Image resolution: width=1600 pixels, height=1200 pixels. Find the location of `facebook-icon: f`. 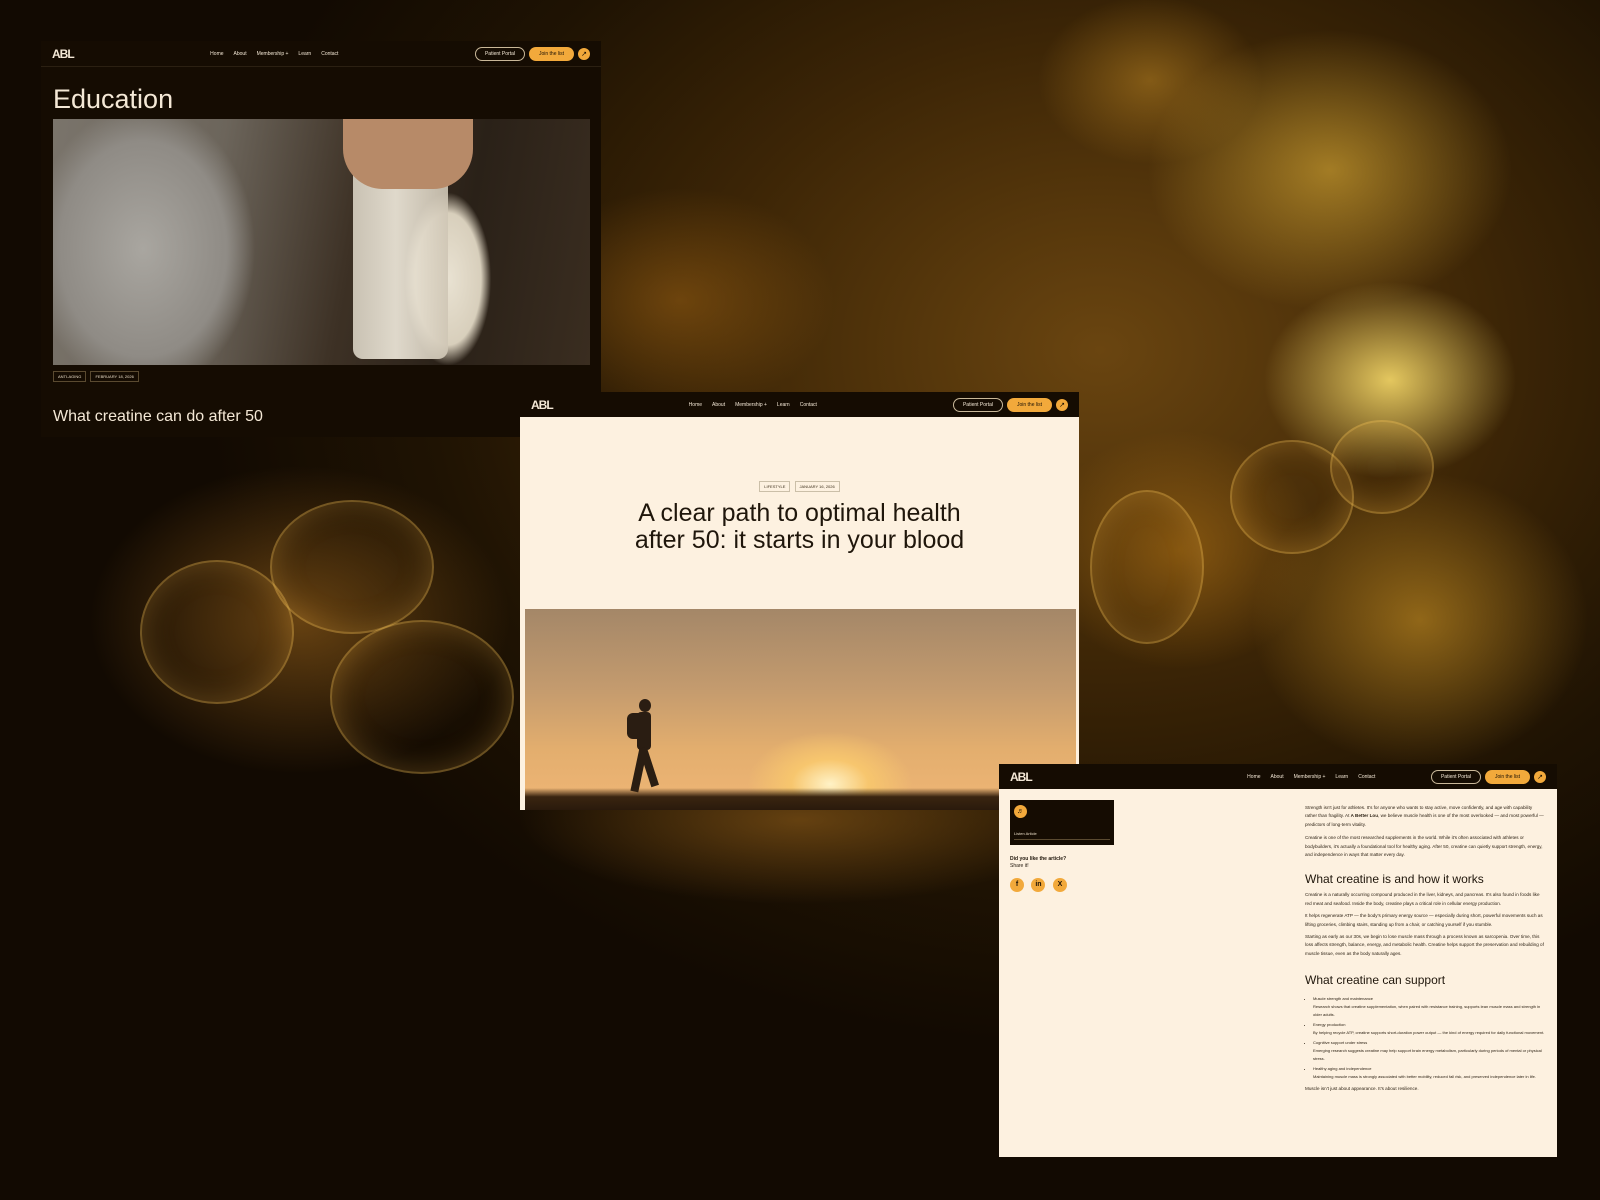

facebook-icon: f is located at coordinates (1017, 884).